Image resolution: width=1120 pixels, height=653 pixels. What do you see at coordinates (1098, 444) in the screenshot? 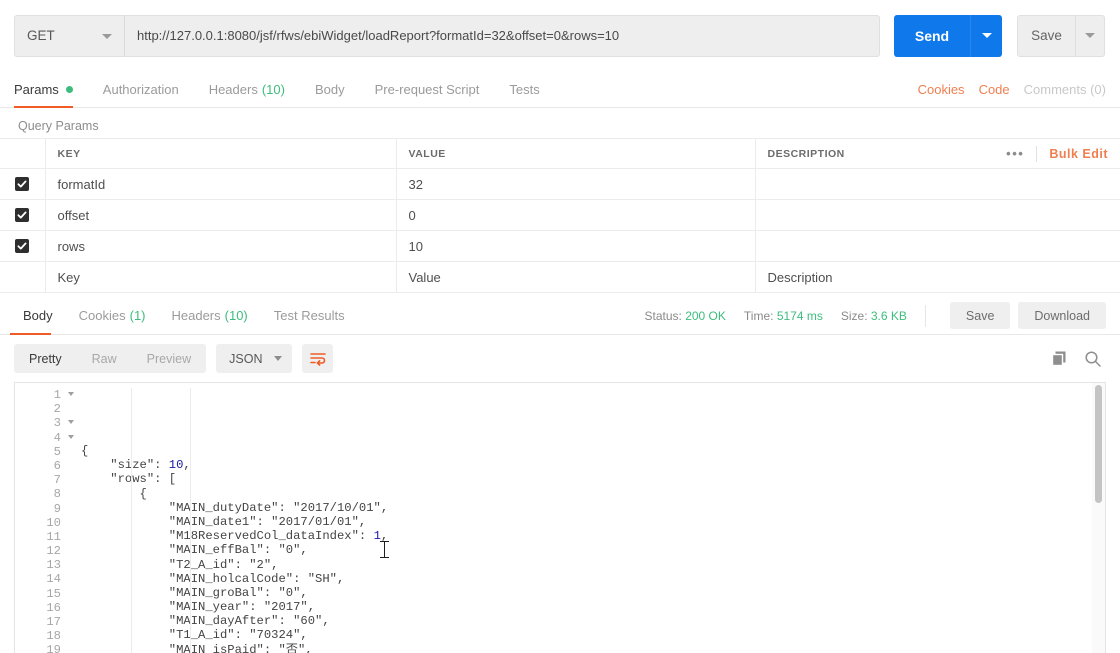
I see `scrollbar-thumb` at bounding box center [1098, 444].